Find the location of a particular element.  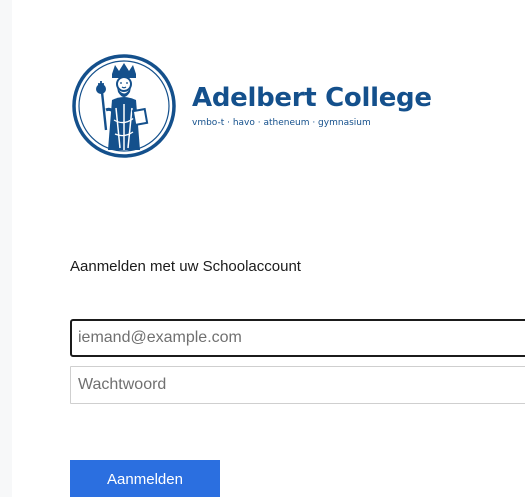

sign-in-button: Aanmelden is located at coordinates (145, 478).